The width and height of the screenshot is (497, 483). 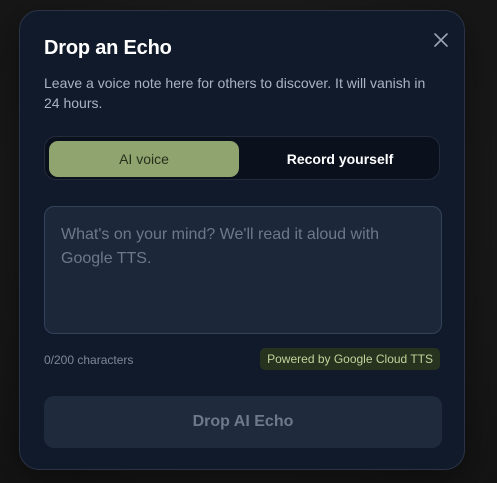 I want to click on close-icon, so click(x=441, y=40).